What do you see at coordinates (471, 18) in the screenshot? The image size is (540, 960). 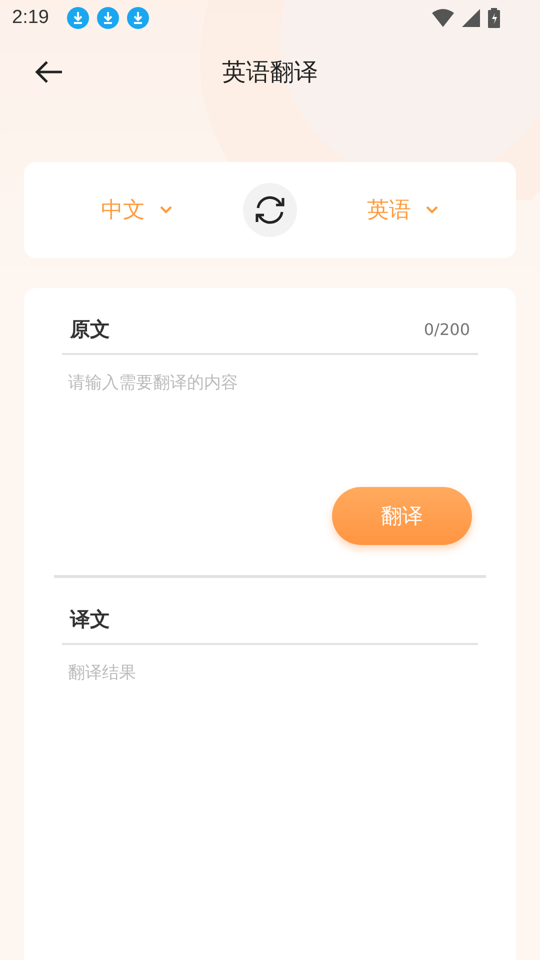 I see `signal-icon` at bounding box center [471, 18].